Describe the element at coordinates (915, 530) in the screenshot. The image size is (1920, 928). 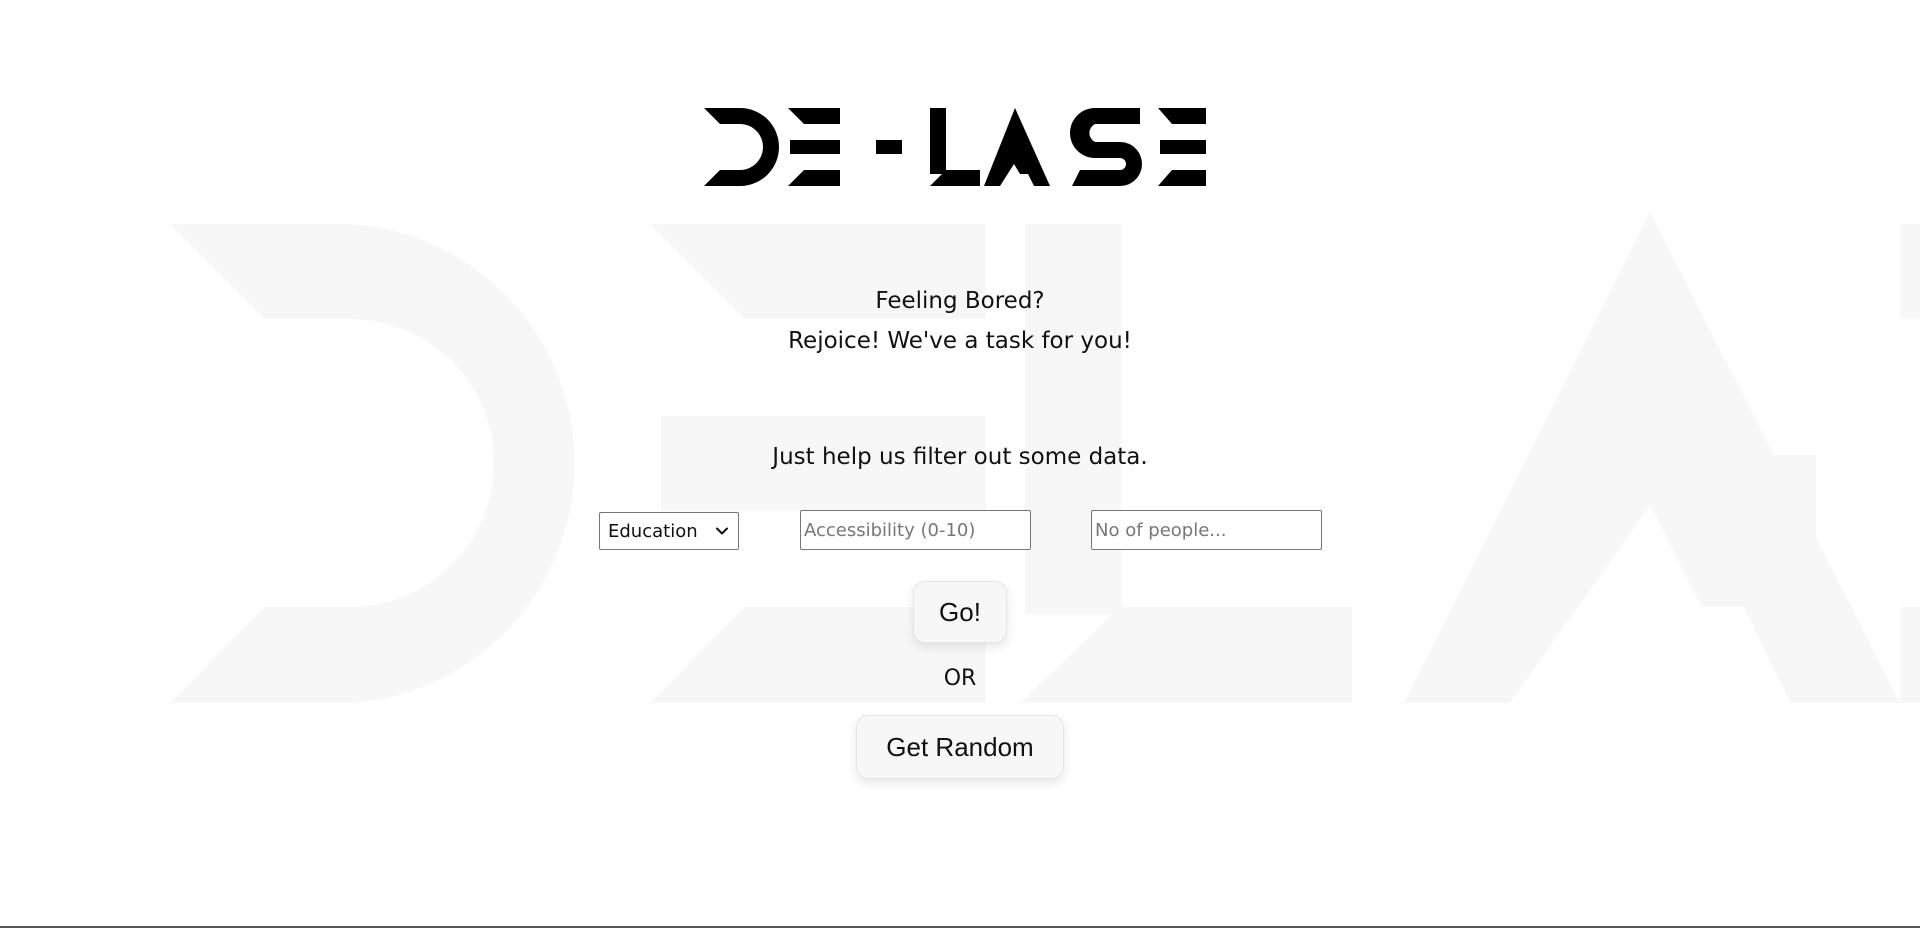
I see `accessibility-input` at that location.